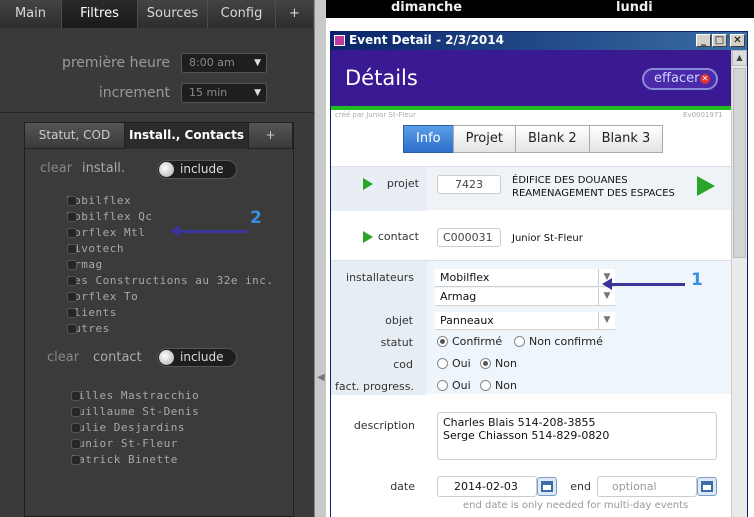 Image resolution: width=754 pixels, height=517 pixels. Describe the element at coordinates (566, 341) in the screenshot. I see `radio-label: Non confirmé` at that location.